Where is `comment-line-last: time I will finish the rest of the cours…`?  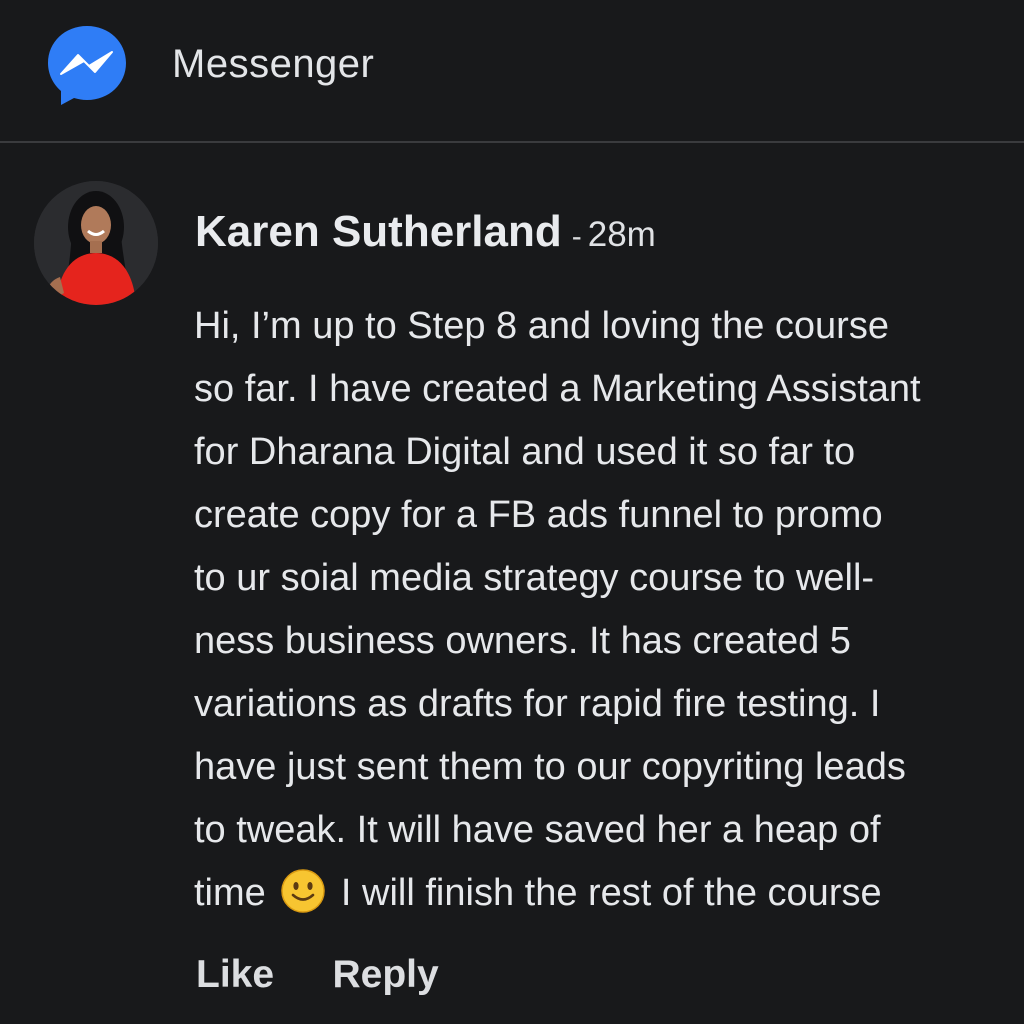 comment-line-last: time I will finish the rest of the cours… is located at coordinates (609, 893).